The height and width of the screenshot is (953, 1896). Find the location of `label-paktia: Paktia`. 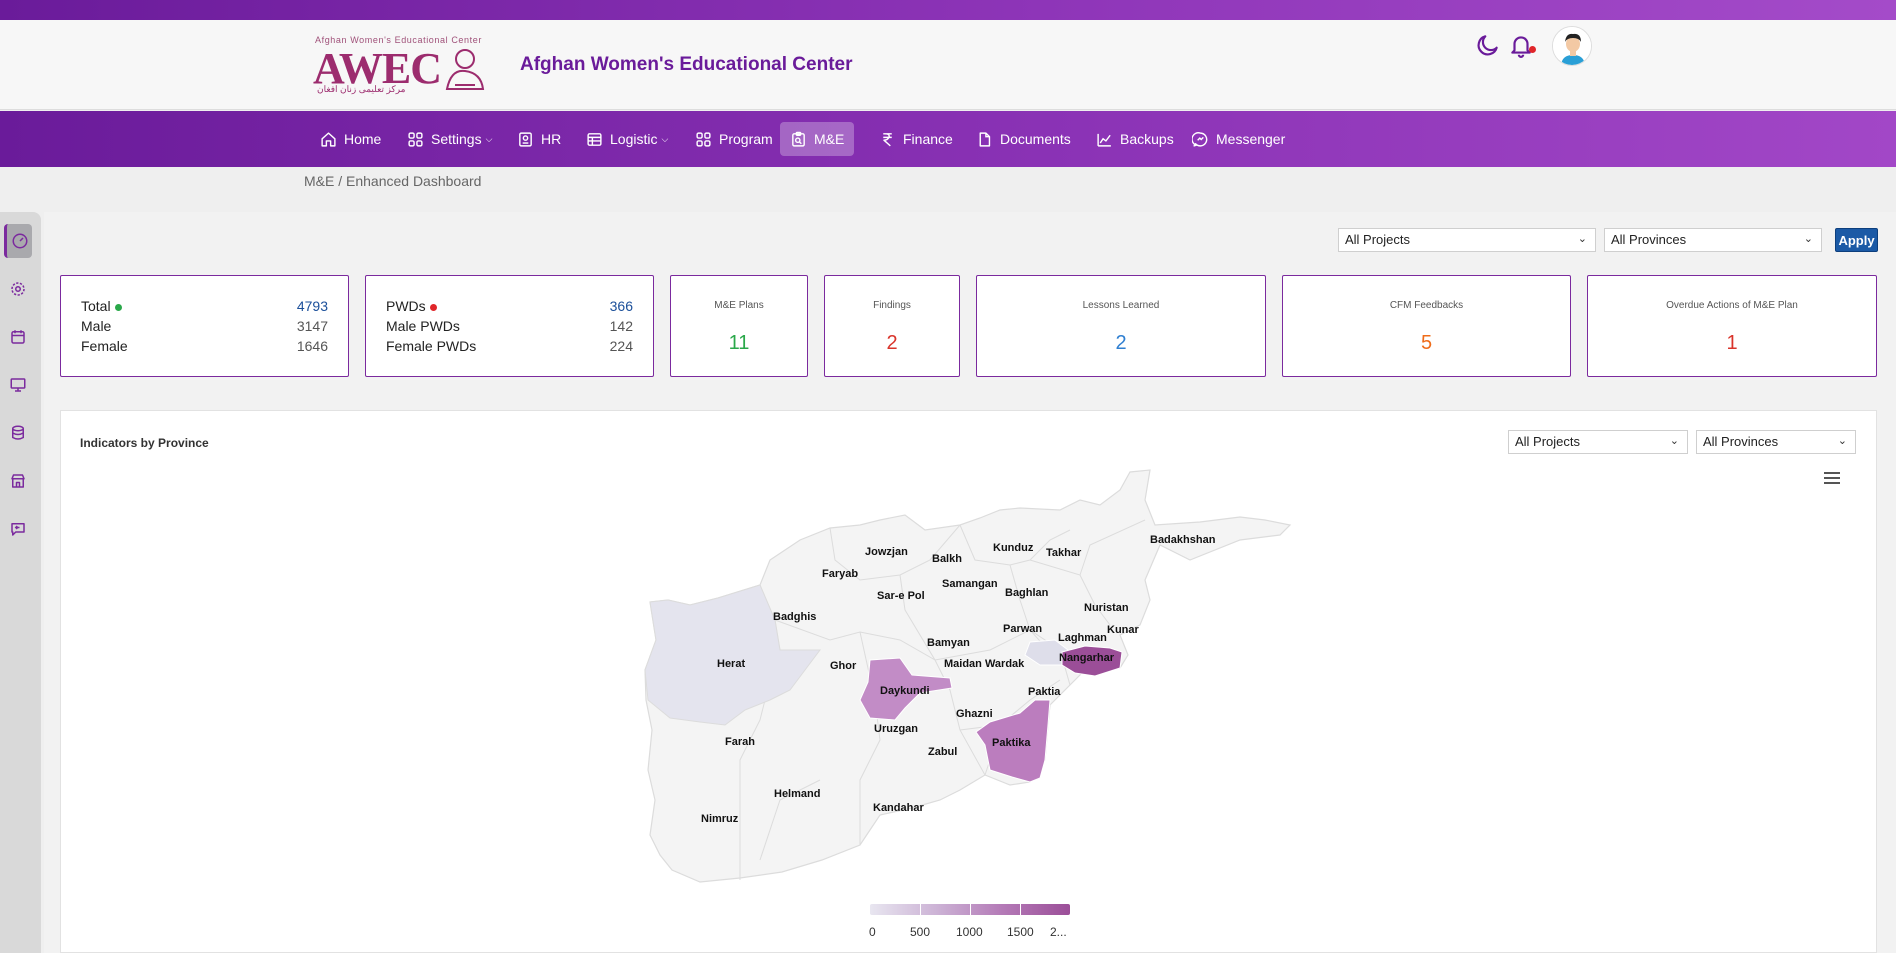

label-paktia: Paktia is located at coordinates (1044, 692).